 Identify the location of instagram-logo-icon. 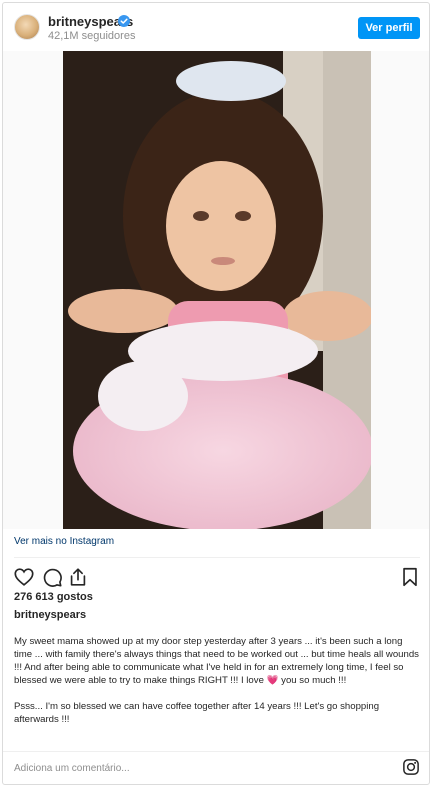
(411, 767).